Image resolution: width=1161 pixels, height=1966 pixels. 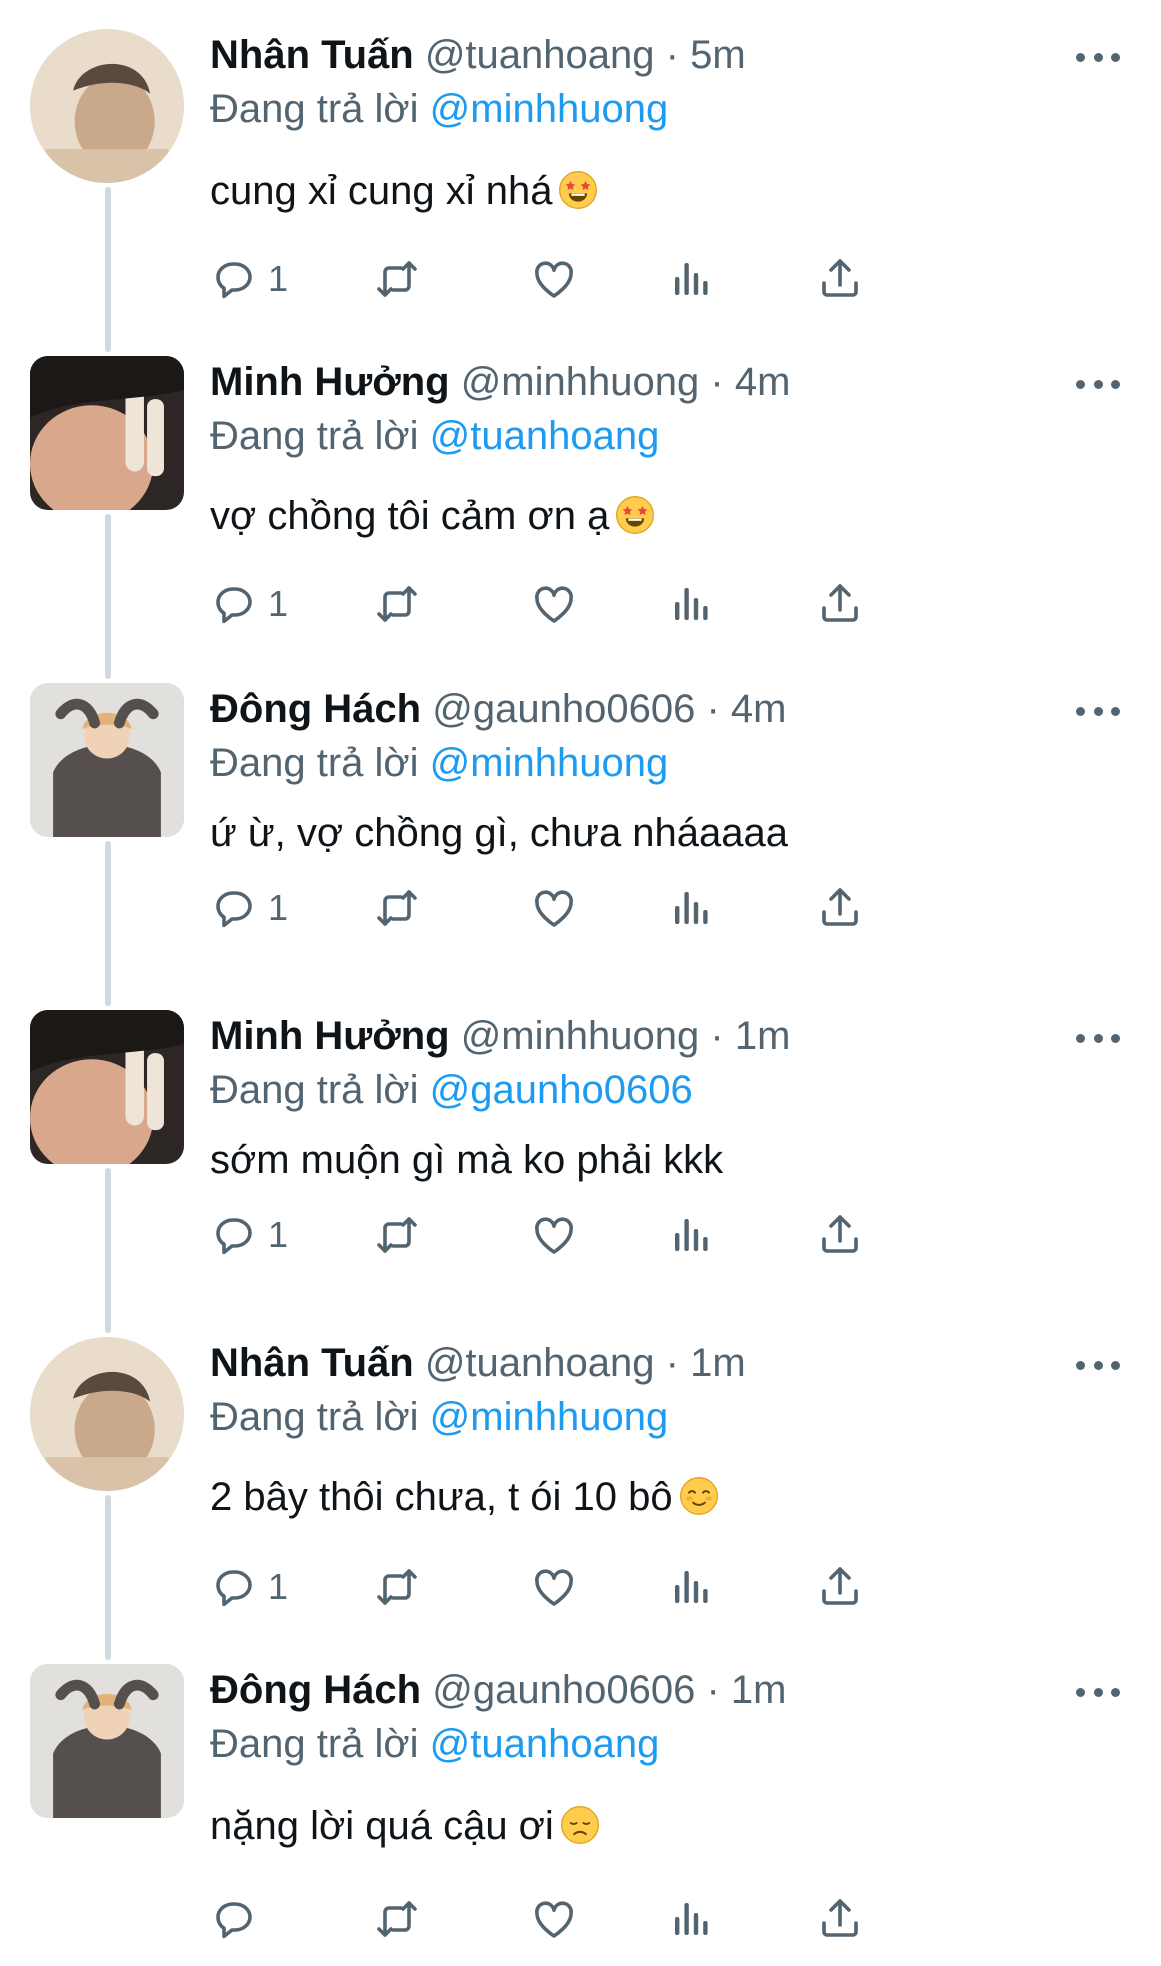 I want to click on replying-to: Đang trả lời @minhhuong, so click(x=439, y=763).